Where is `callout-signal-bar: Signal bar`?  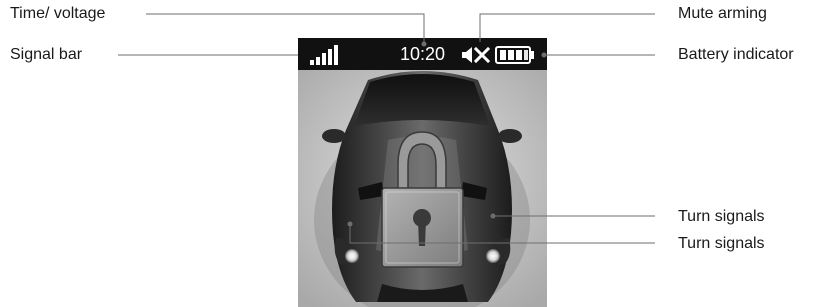 callout-signal-bar: Signal bar is located at coordinates (46, 54).